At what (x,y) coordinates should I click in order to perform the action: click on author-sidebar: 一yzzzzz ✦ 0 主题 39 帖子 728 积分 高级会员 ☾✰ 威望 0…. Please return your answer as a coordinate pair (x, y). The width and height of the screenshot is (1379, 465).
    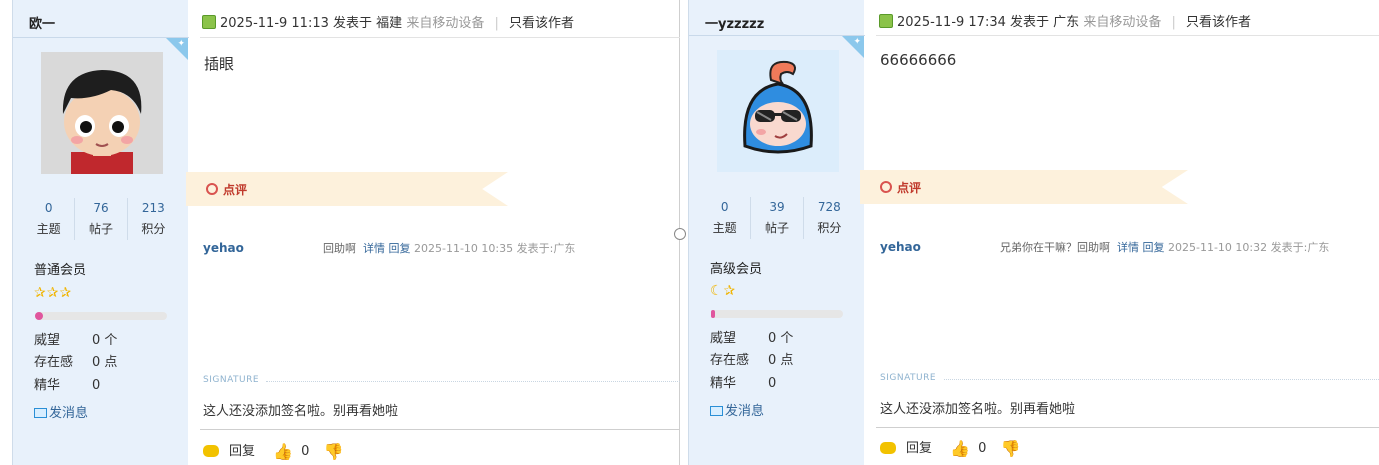
    Looking at the image, I should click on (776, 232).